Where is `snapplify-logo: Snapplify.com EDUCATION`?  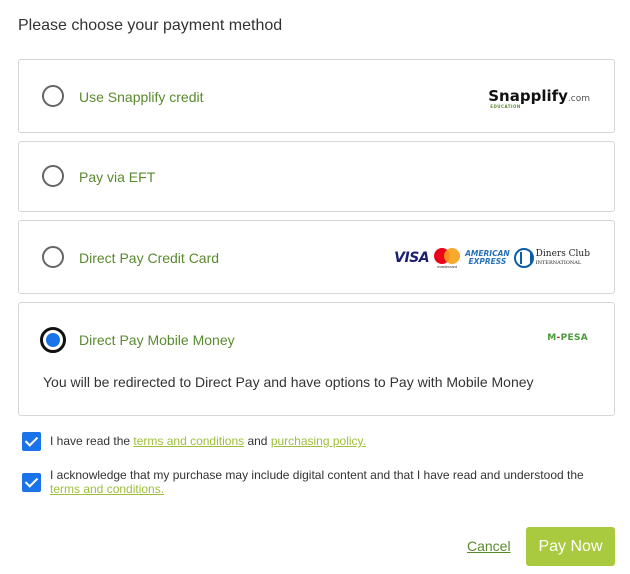
snapplify-logo: Snapplify.com EDUCATION is located at coordinates (539, 98).